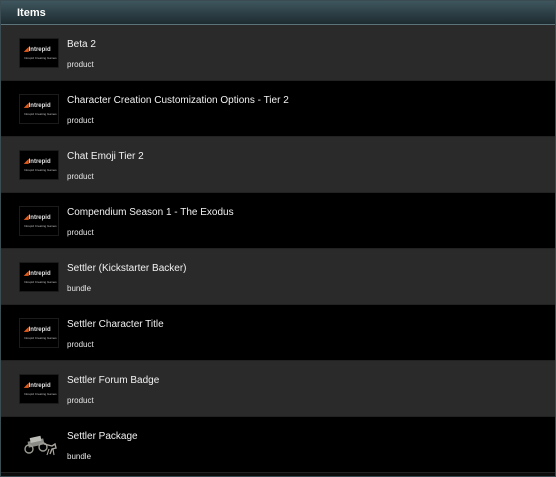 This screenshot has width=556, height=477. What do you see at coordinates (115, 324) in the screenshot?
I see `item-name: Settler Character Title` at bounding box center [115, 324].